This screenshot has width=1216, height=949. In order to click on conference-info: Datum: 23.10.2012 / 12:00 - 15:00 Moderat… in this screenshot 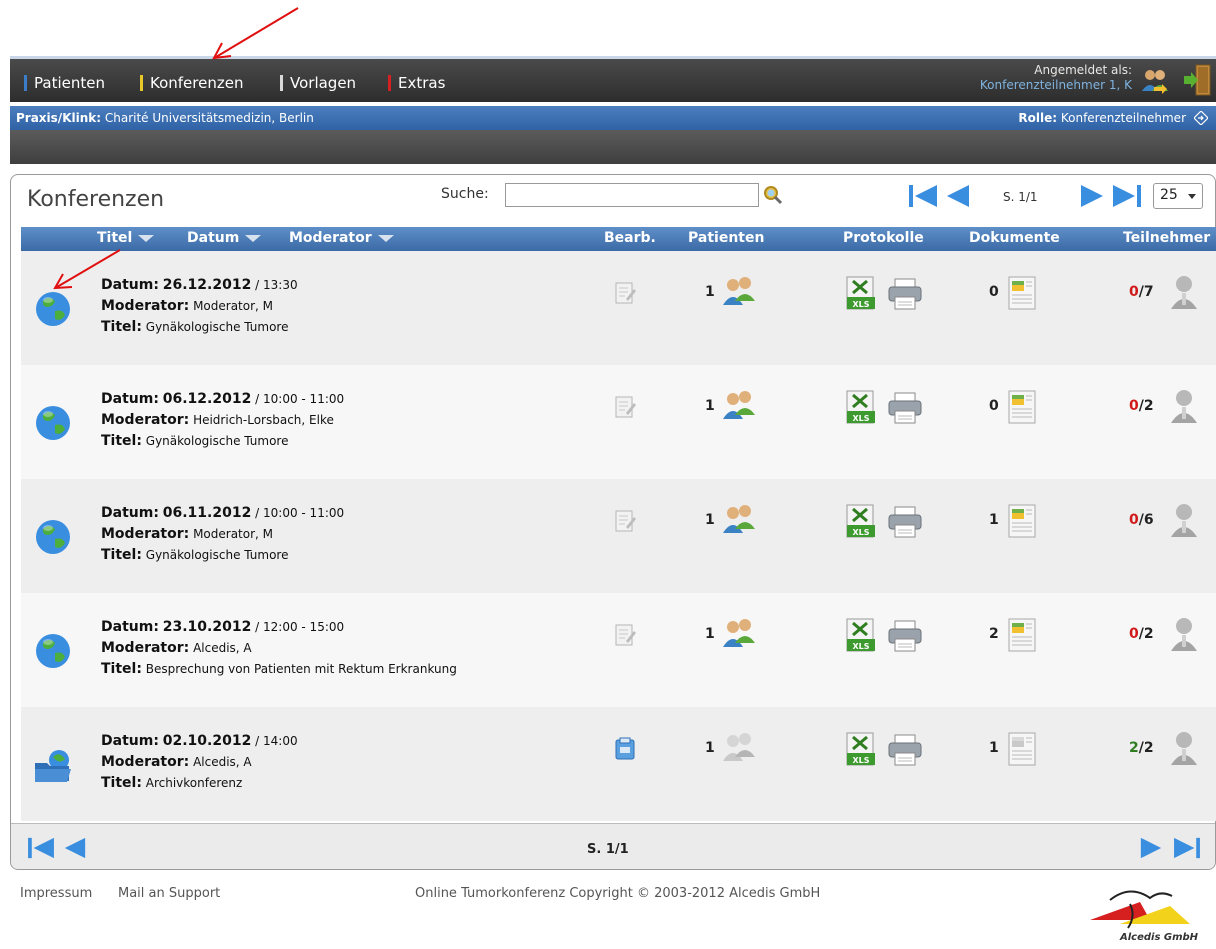, I will do `click(279, 648)`.